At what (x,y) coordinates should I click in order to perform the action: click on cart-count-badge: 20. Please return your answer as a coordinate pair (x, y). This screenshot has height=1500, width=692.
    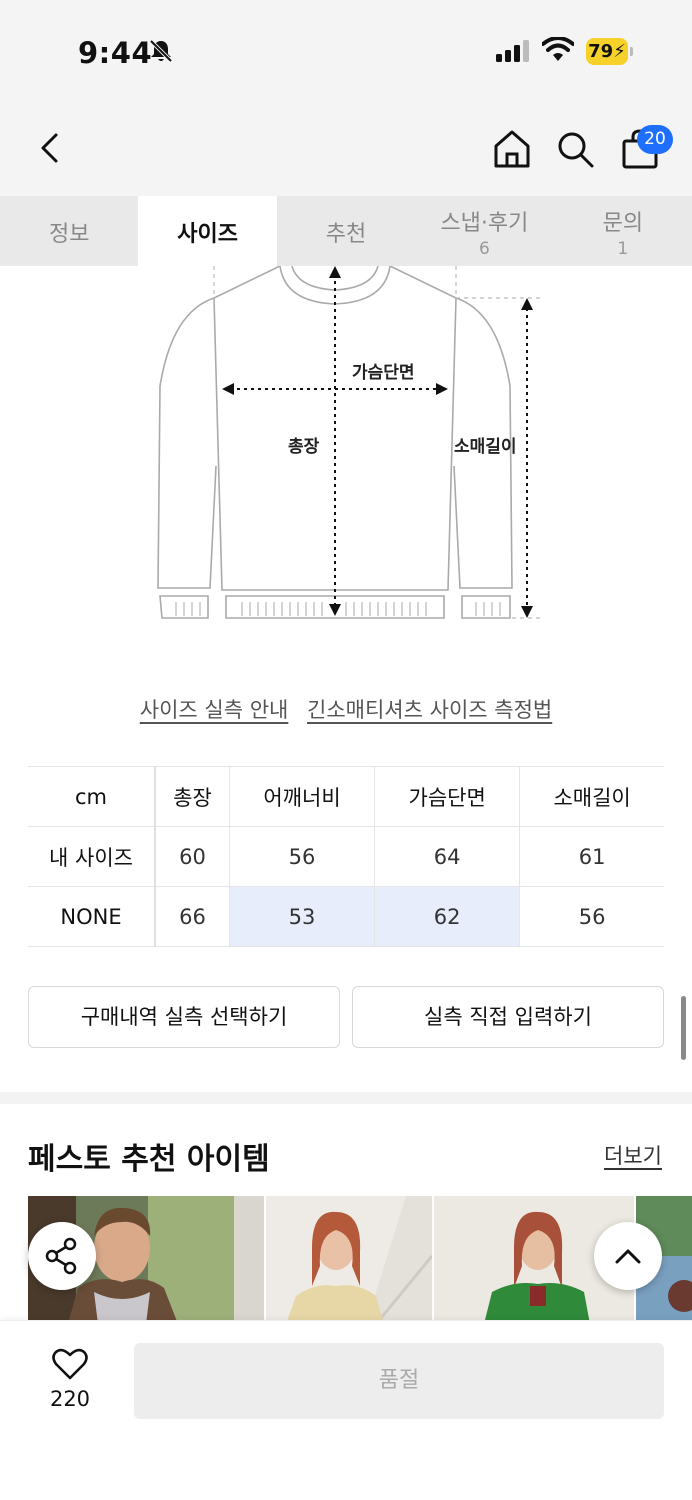
    Looking at the image, I should click on (655, 139).